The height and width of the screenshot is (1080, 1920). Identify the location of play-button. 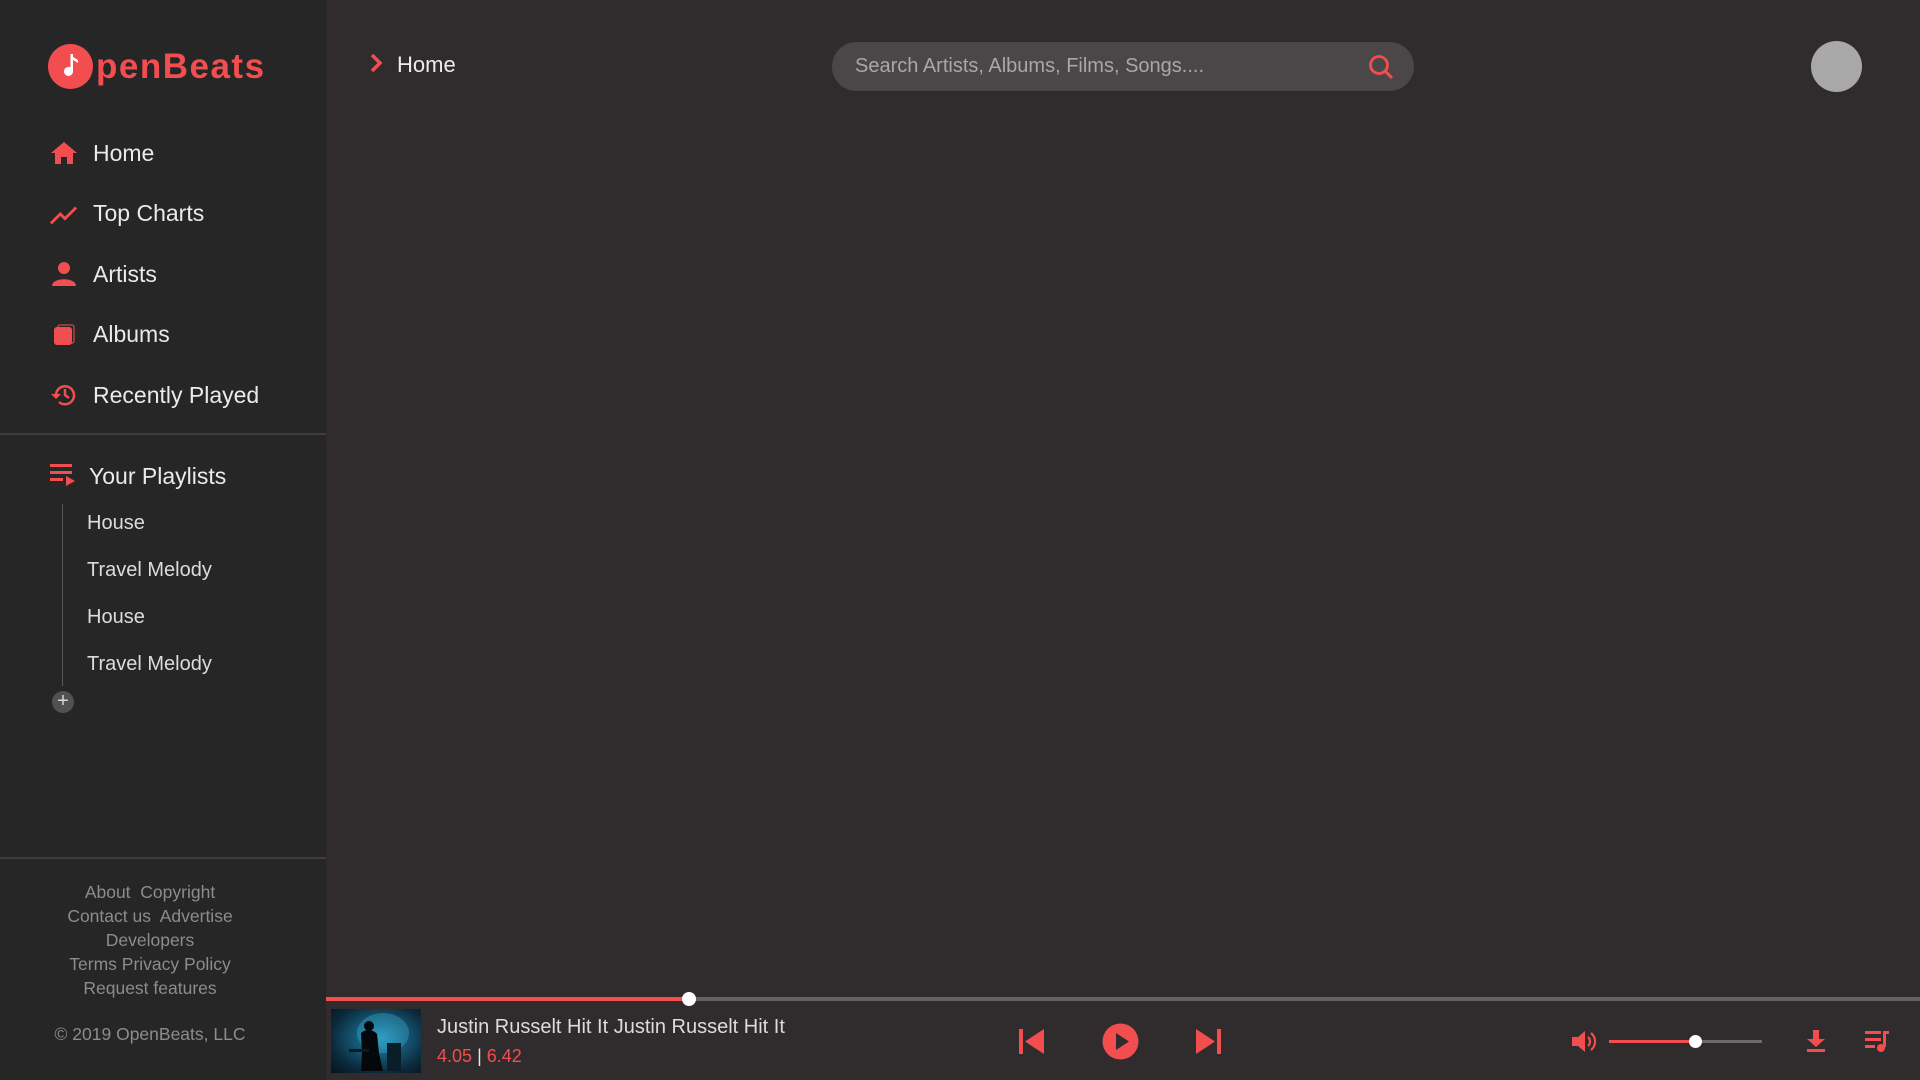
(1120, 1044).